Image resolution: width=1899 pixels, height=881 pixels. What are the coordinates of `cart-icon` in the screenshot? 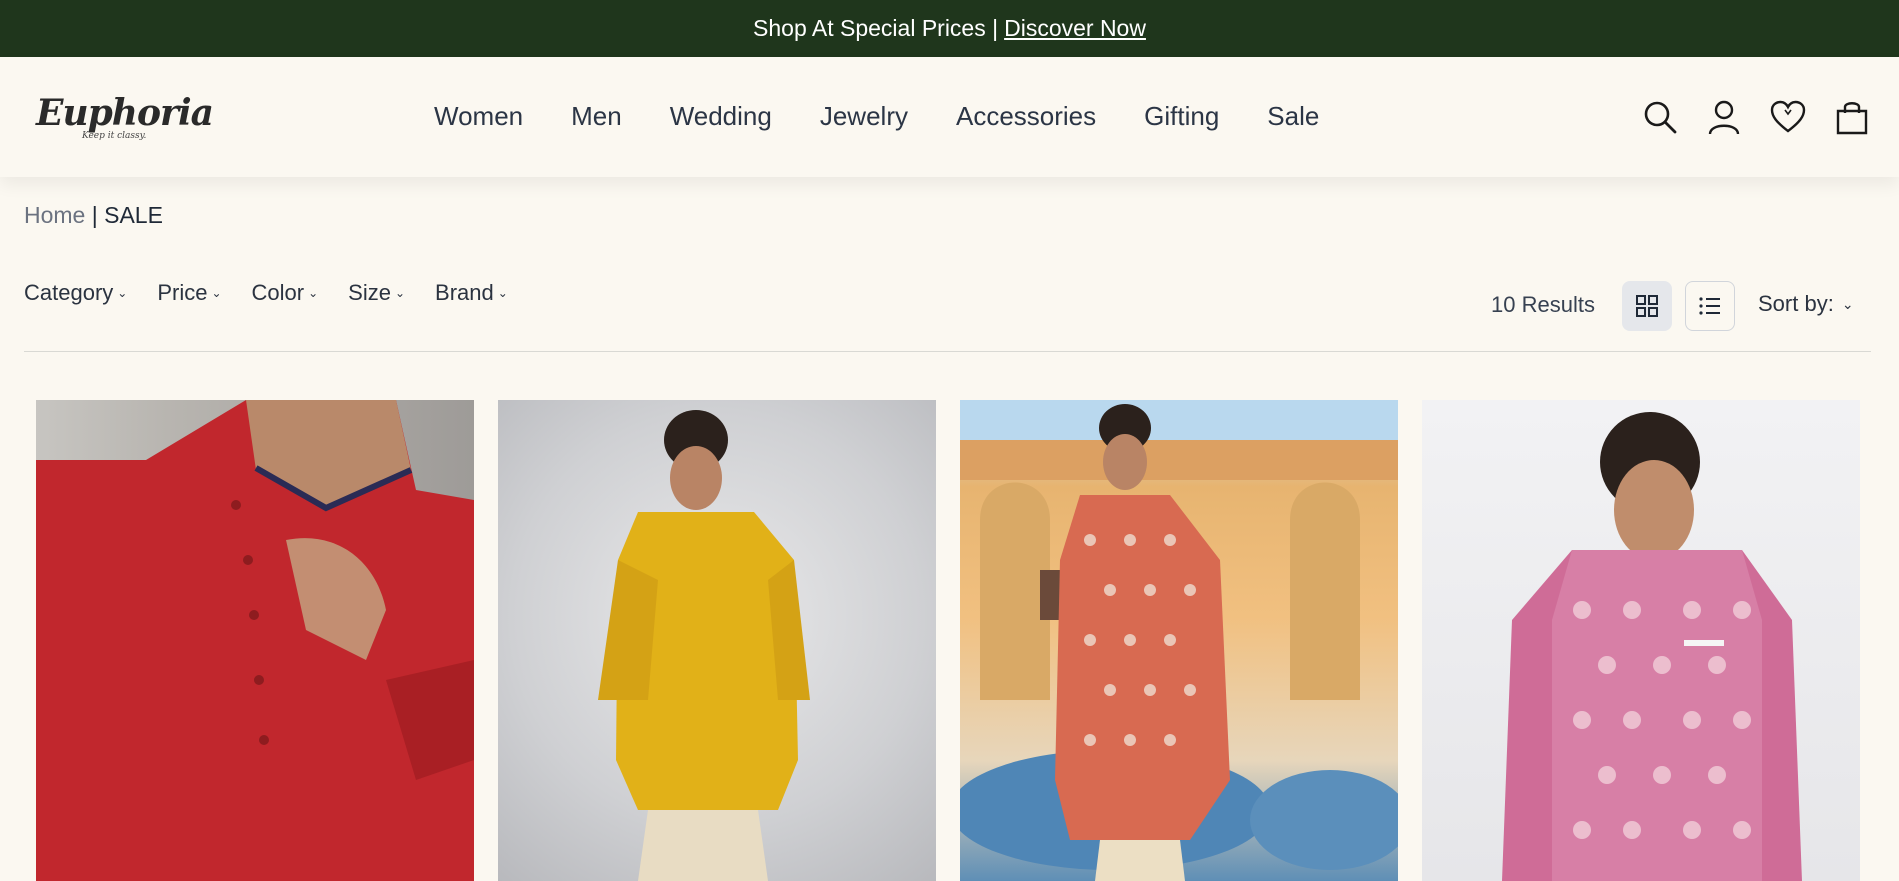 It's located at (1852, 117).